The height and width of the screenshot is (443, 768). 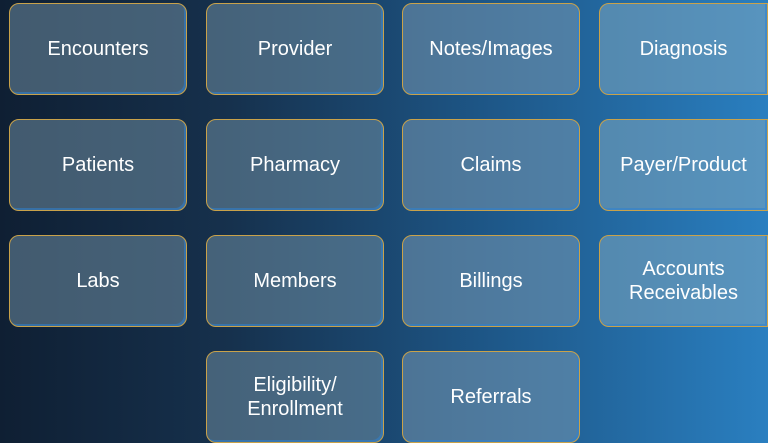 What do you see at coordinates (683, 281) in the screenshot?
I see `tile-accounts-receivables: Accounts Receivables` at bounding box center [683, 281].